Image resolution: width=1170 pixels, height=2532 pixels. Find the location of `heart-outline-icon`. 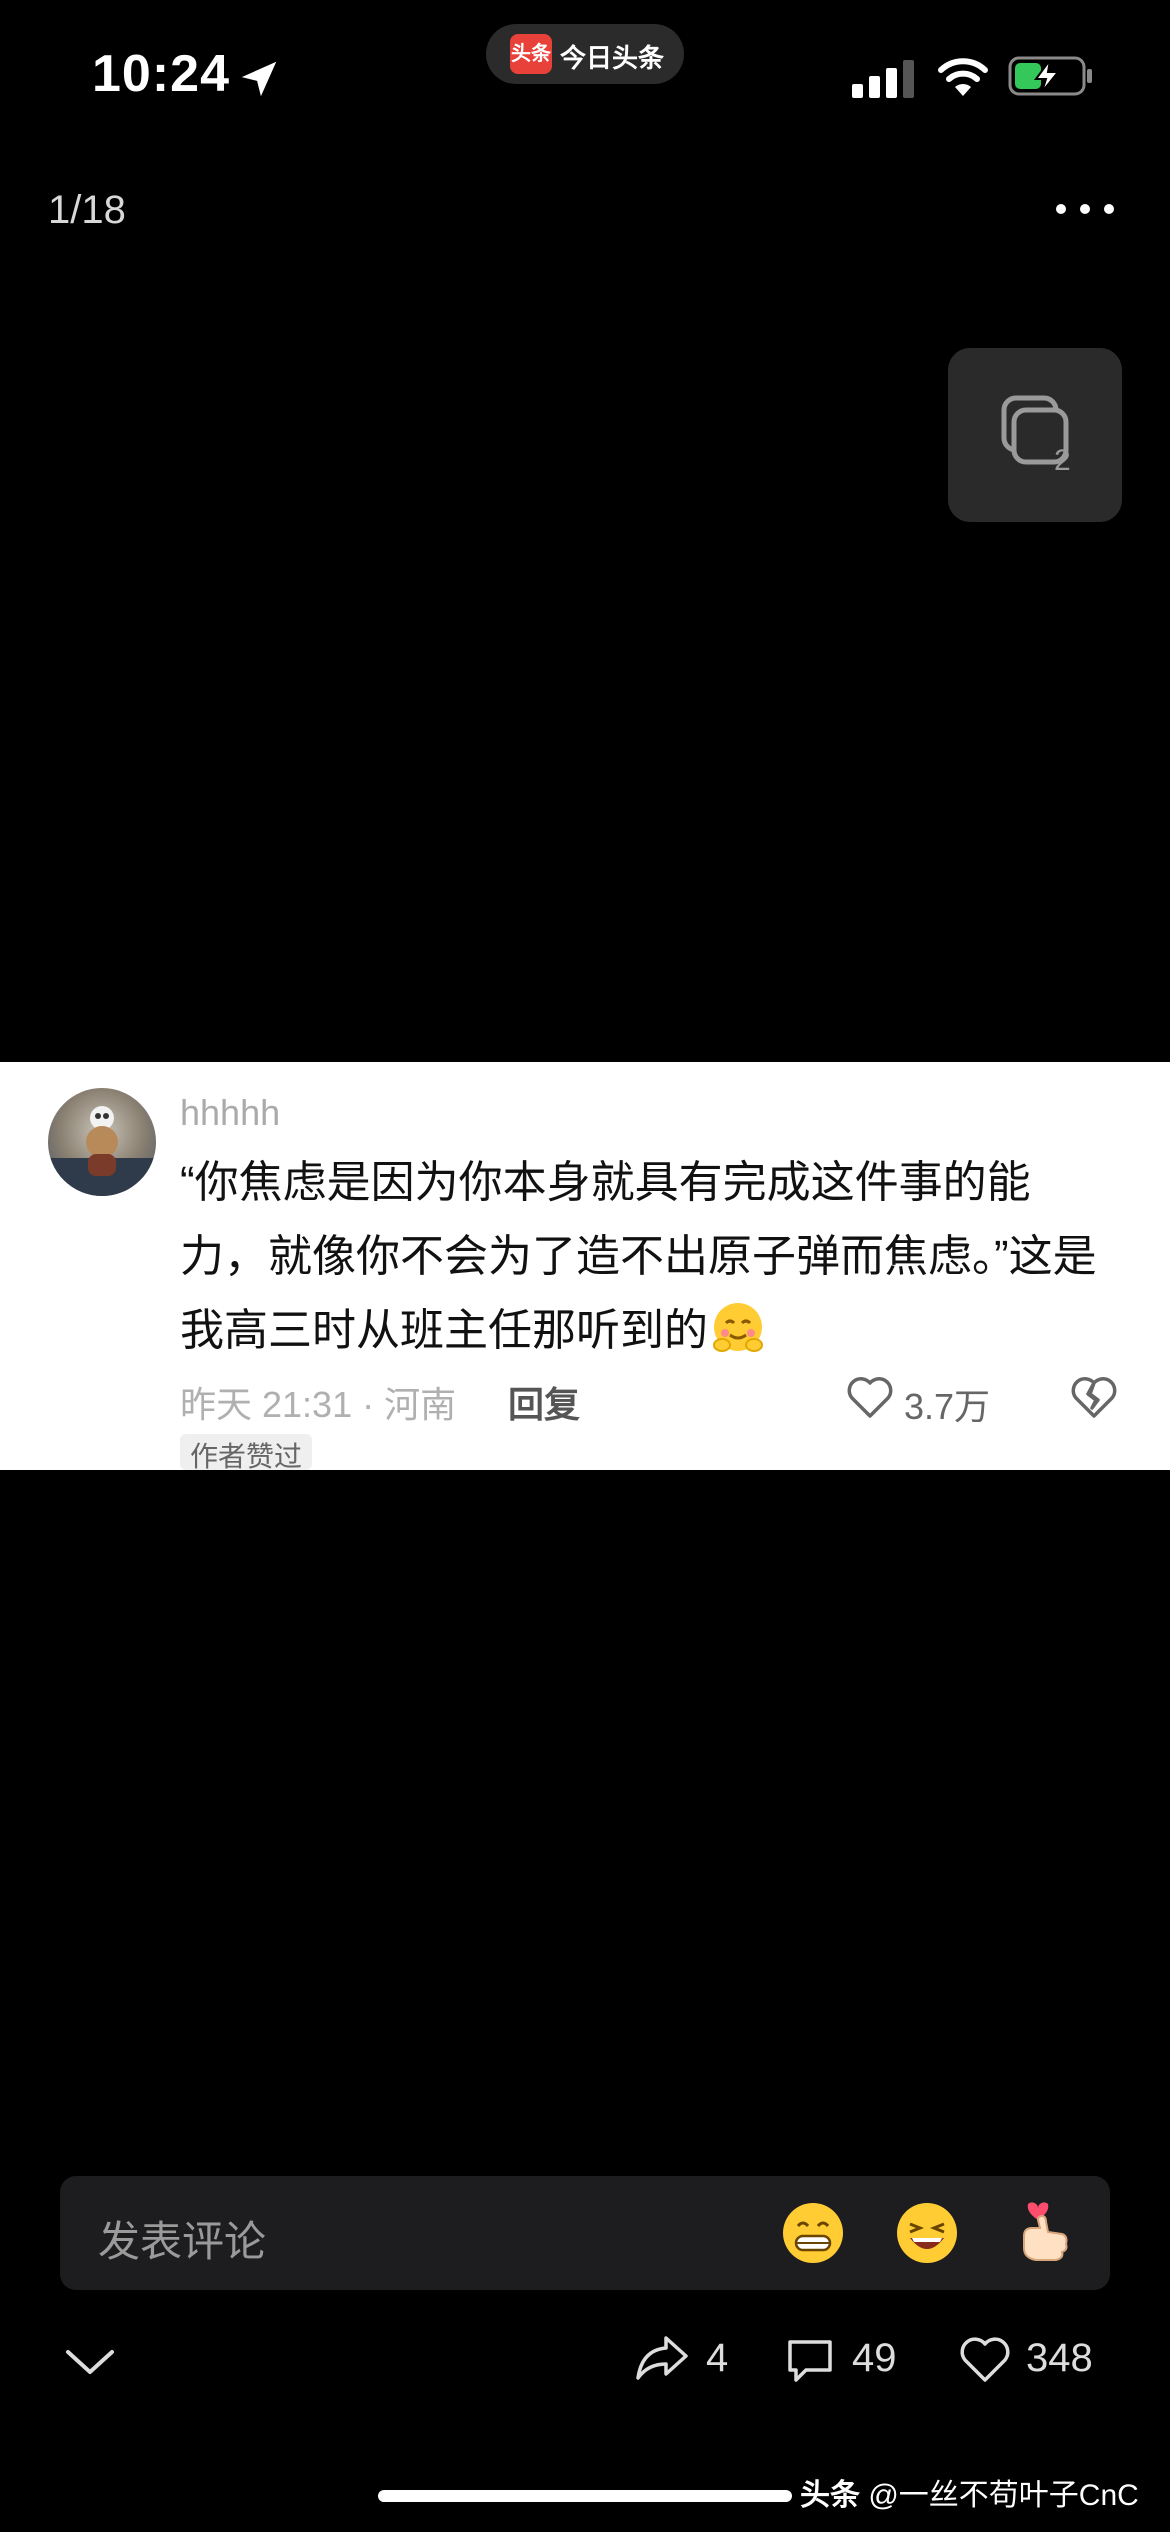

heart-outline-icon is located at coordinates (870, 1397).